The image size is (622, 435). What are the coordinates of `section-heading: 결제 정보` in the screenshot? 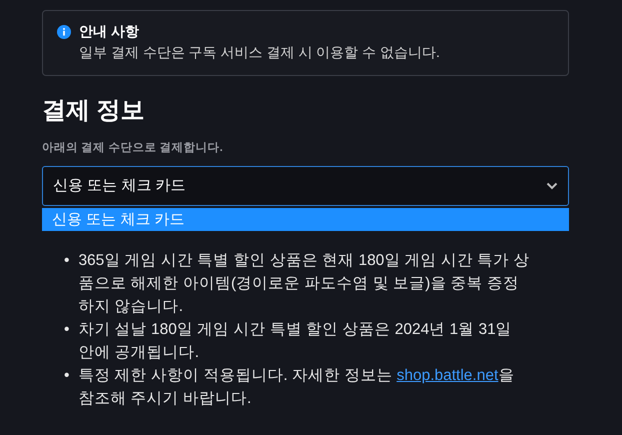 It's located at (94, 111).